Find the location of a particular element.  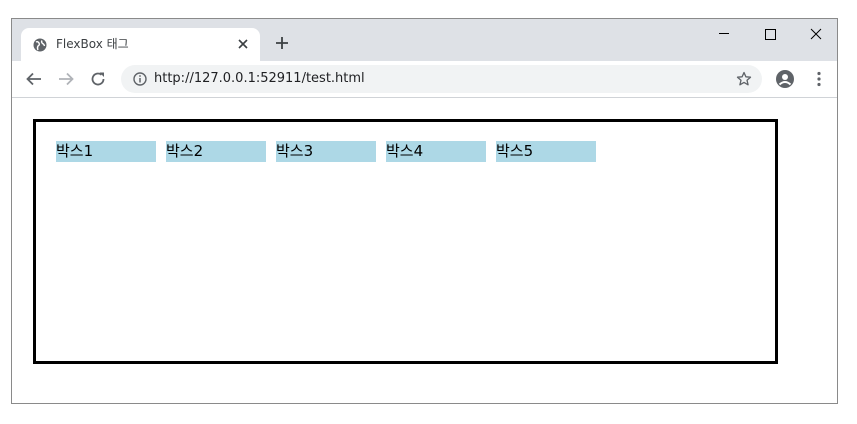

title-bar: FlexBox 태그 is located at coordinates (424, 40).